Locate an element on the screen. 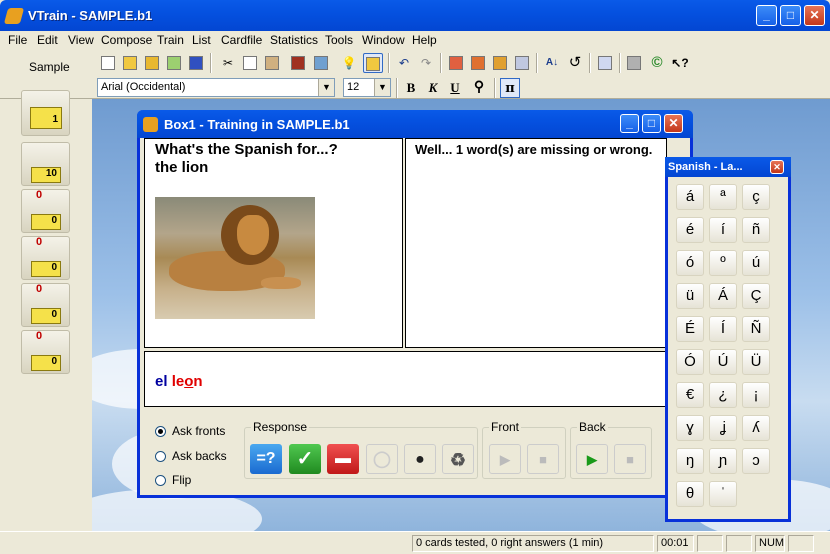  mode-ask-backs: Ask backs is located at coordinates (191, 456).